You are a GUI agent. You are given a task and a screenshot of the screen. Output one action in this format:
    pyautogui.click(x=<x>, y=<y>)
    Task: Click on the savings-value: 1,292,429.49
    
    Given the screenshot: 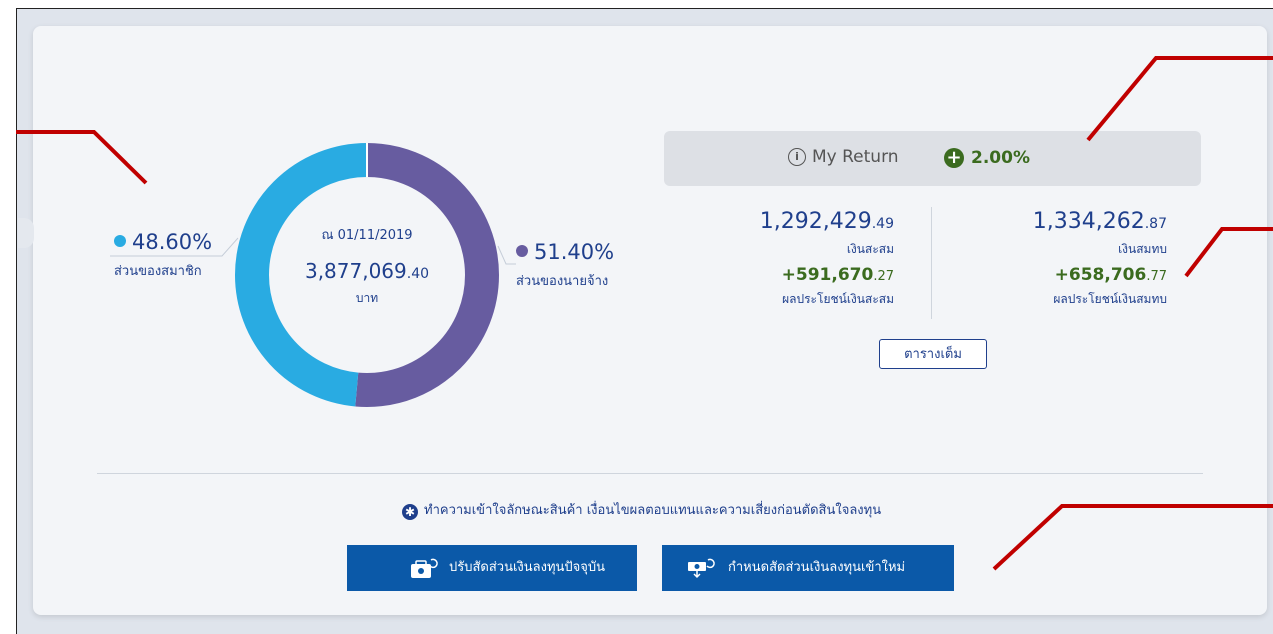 What is the action you would take?
    pyautogui.click(x=797, y=221)
    